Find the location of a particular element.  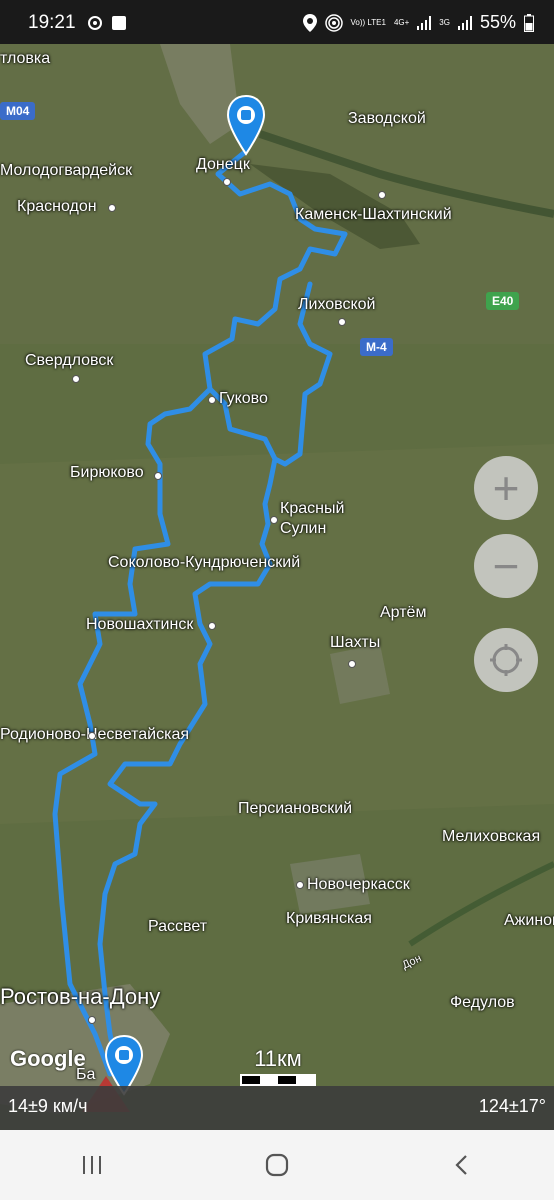

place-label: Шахты is located at coordinates (355, 642).